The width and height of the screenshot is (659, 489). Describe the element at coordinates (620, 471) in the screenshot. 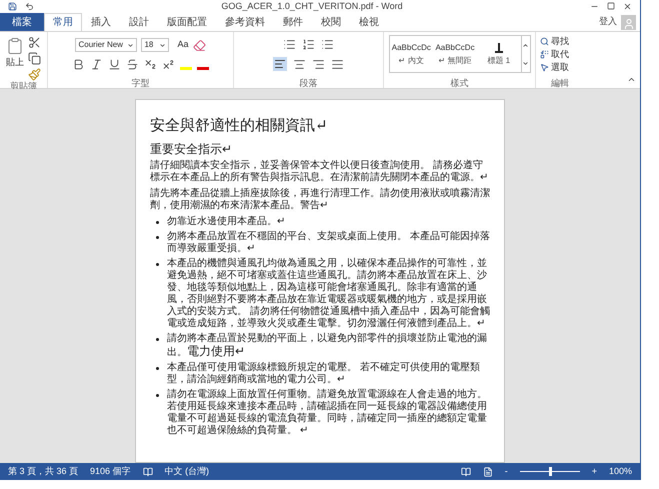

I see `zoom-percent: 100%` at that location.